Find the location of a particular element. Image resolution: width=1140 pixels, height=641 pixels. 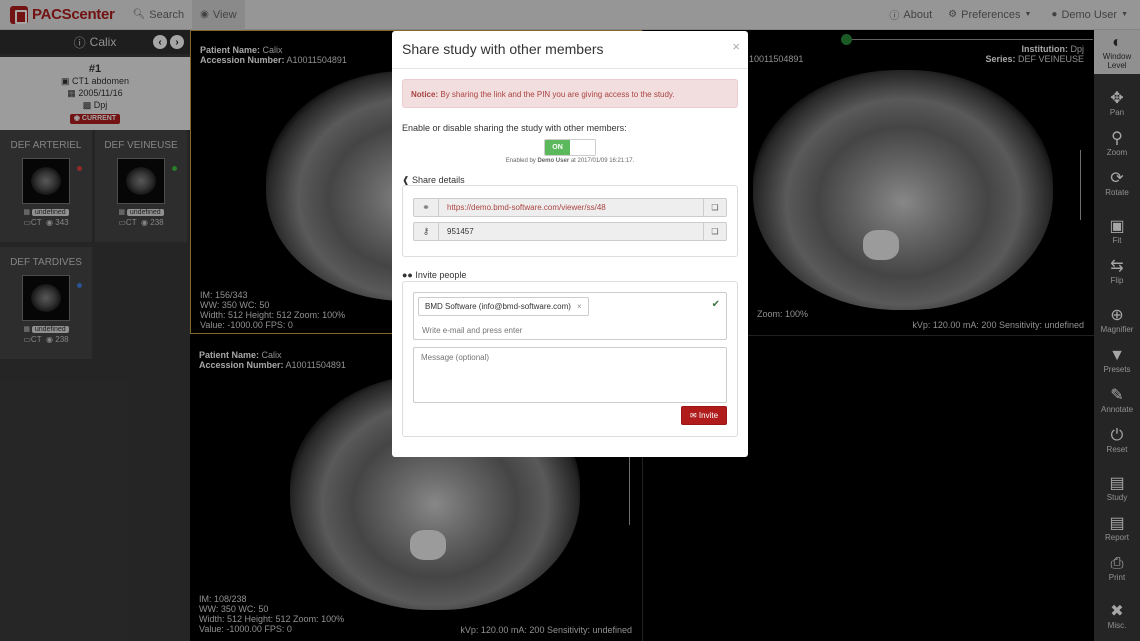

toggle-off is located at coordinates (582, 147).